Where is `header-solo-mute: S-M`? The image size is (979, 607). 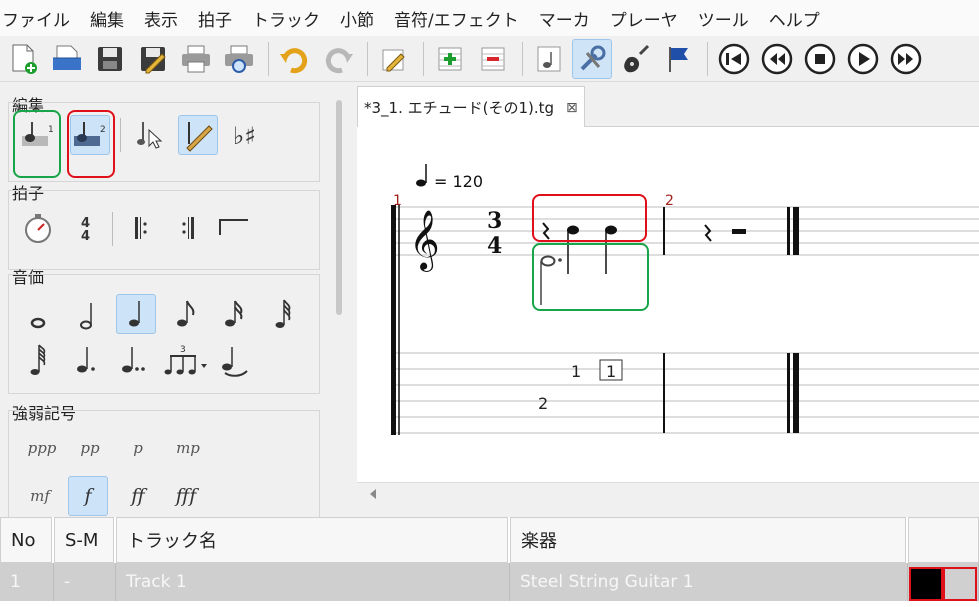 header-solo-mute: S-M is located at coordinates (84, 540).